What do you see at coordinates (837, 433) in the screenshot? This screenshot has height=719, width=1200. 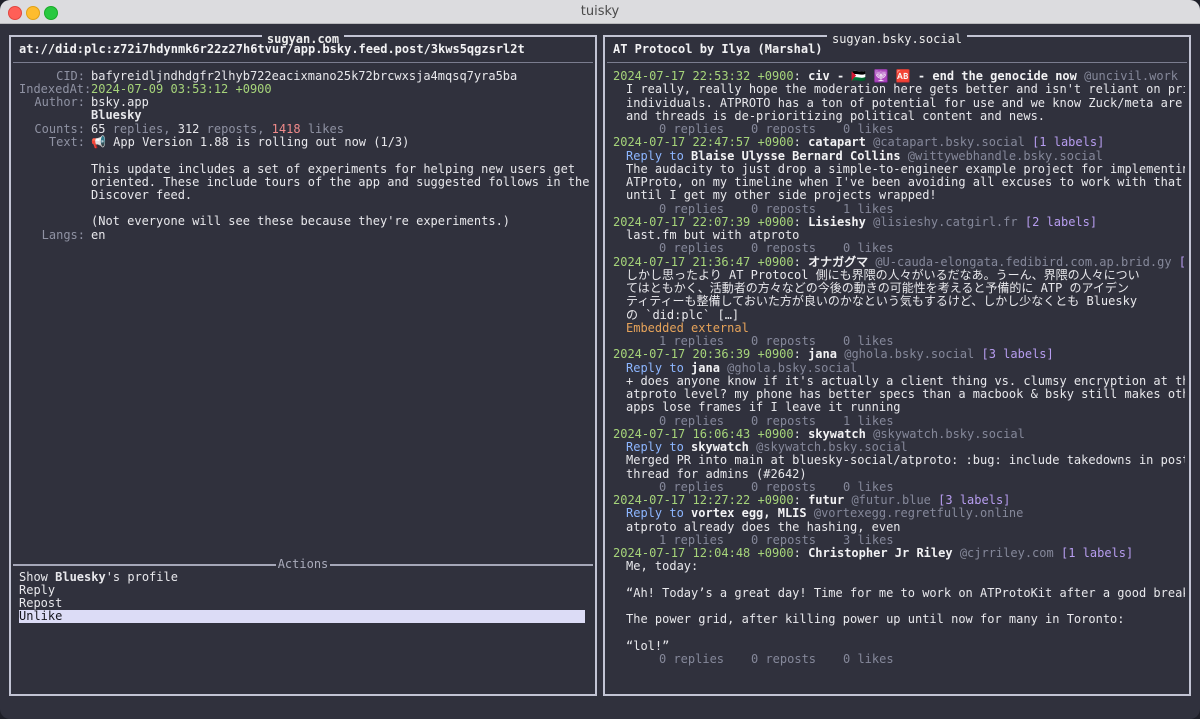 I see `post-author-name: skywatch` at bounding box center [837, 433].